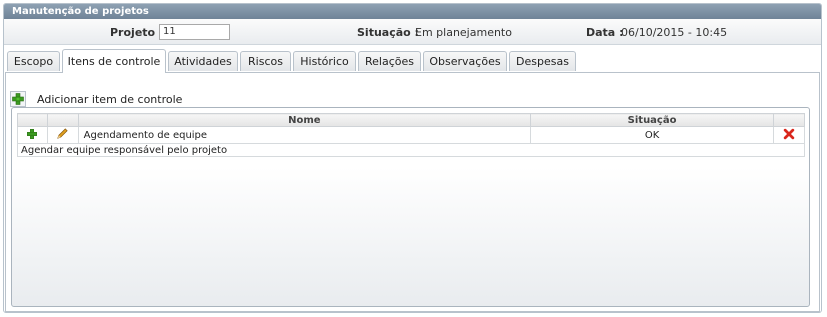 Image resolution: width=827 pixels, height=317 pixels. Describe the element at coordinates (324, 61) in the screenshot. I see `tab-historico: Histórico` at that location.